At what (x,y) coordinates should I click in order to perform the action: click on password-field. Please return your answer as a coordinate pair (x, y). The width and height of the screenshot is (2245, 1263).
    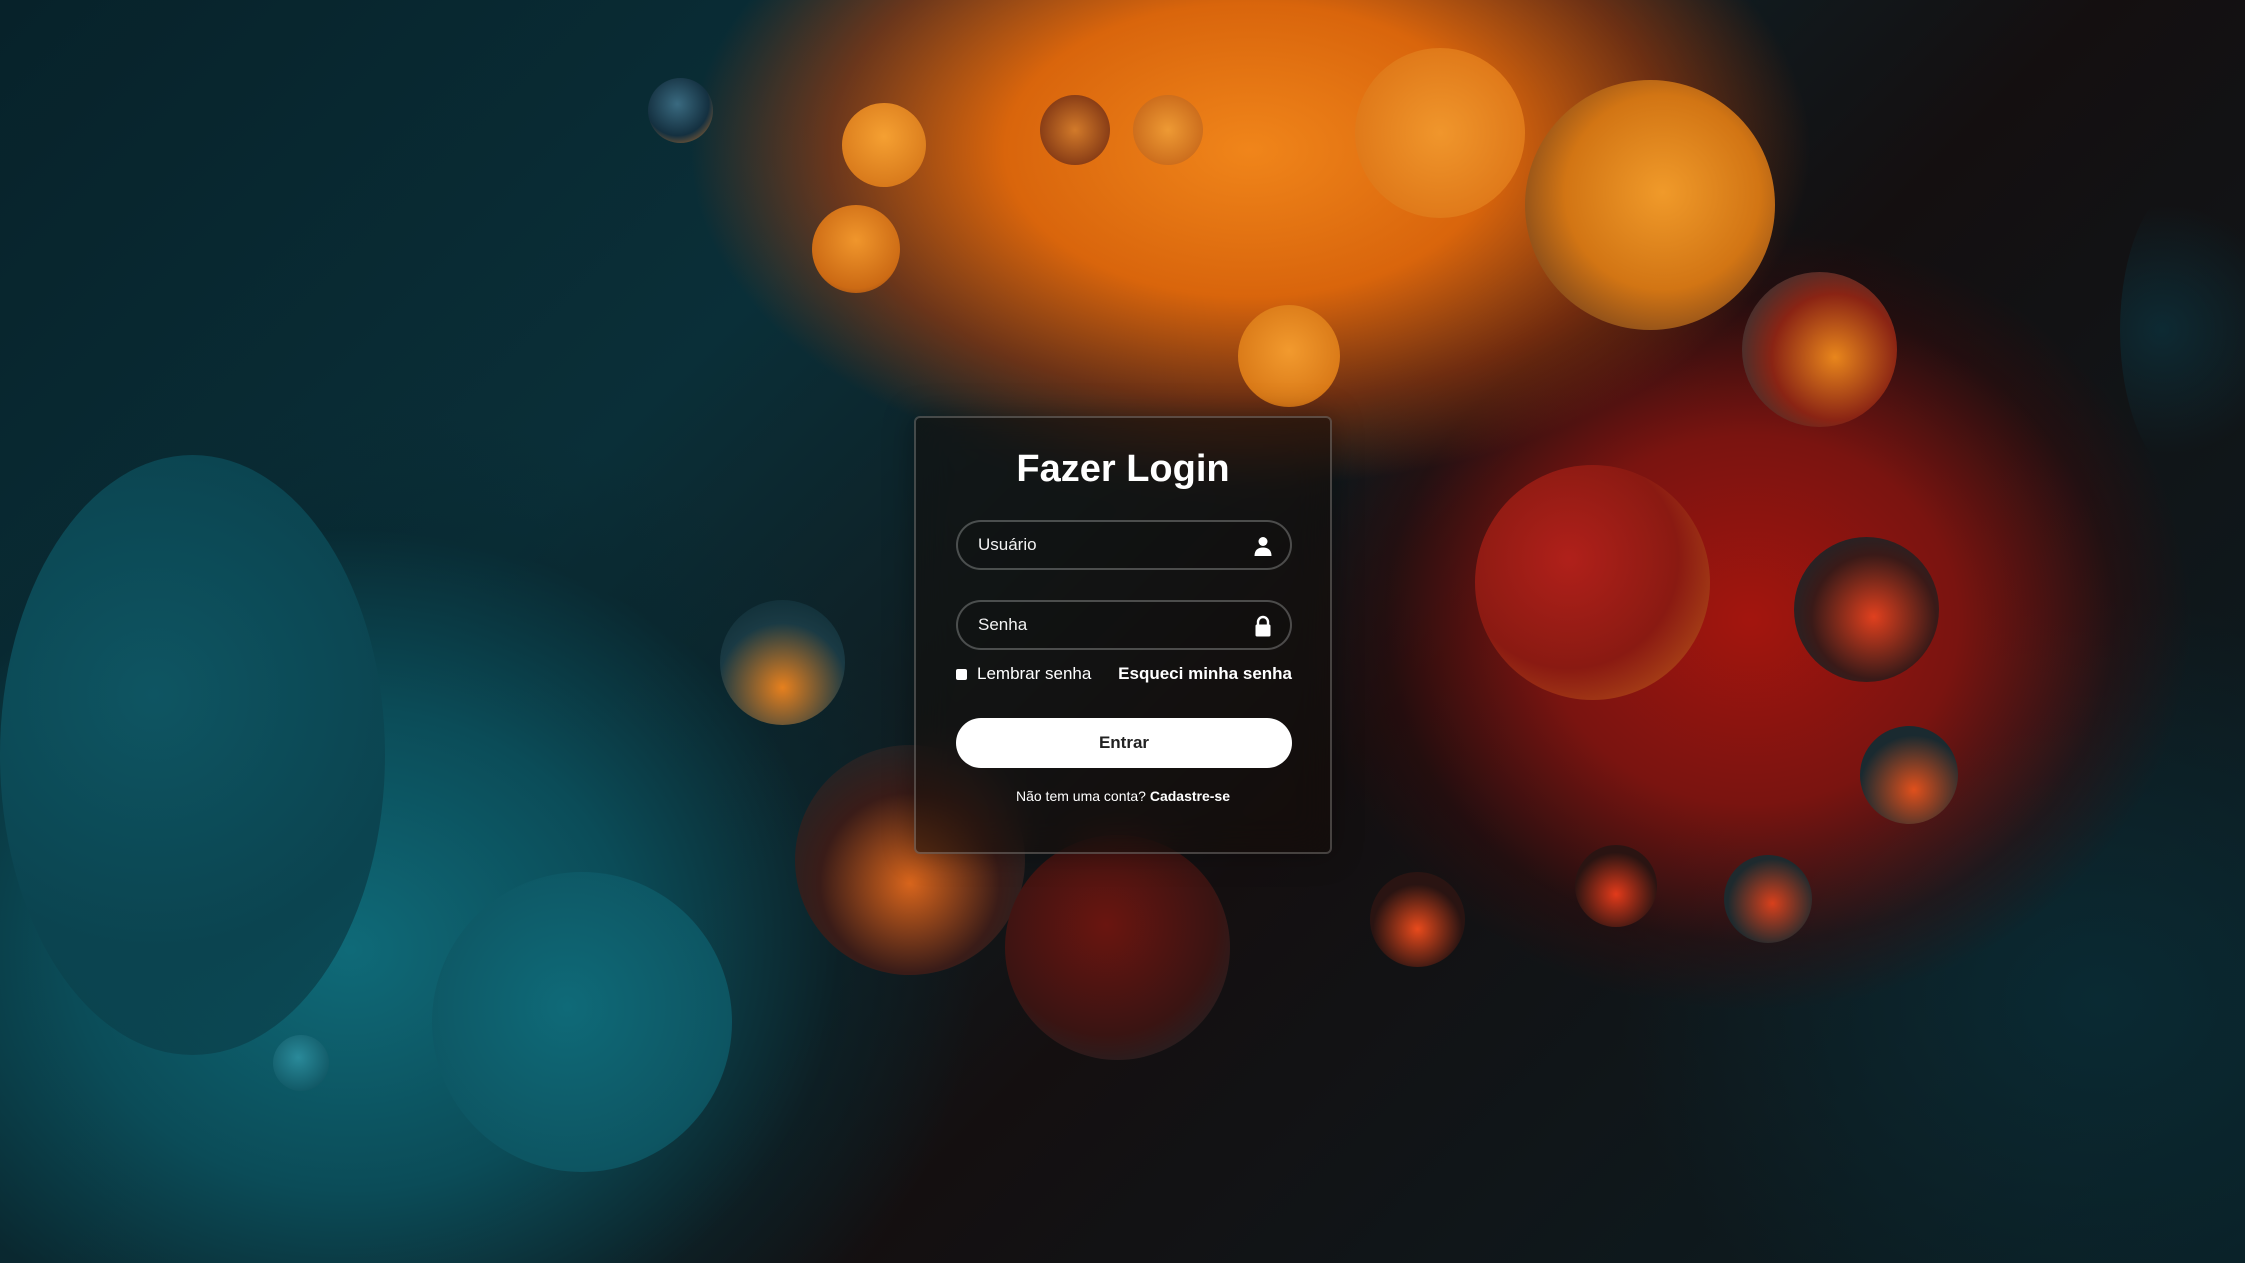
    Looking at the image, I should click on (1124, 625).